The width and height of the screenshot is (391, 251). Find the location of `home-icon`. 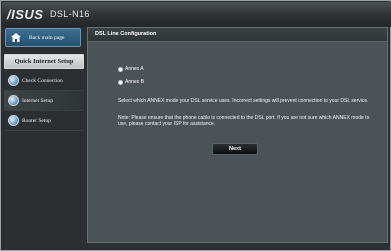

home-icon is located at coordinates (16, 37).